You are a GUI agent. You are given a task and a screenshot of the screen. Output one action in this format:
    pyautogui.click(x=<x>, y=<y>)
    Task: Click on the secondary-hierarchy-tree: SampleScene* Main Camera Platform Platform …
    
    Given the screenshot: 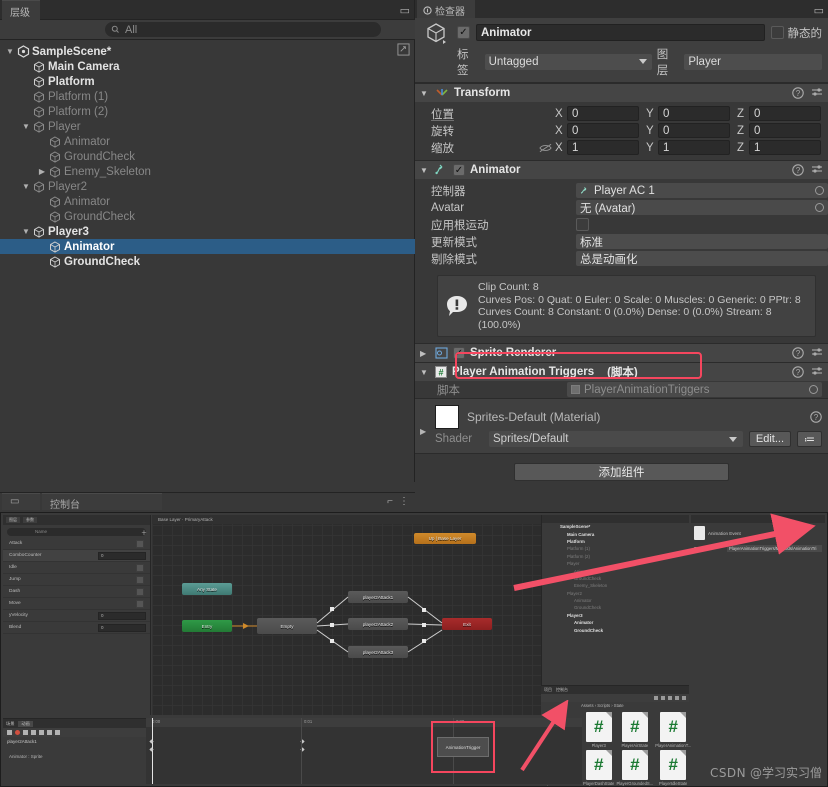 What is the action you would take?
    pyautogui.click(x=615, y=578)
    